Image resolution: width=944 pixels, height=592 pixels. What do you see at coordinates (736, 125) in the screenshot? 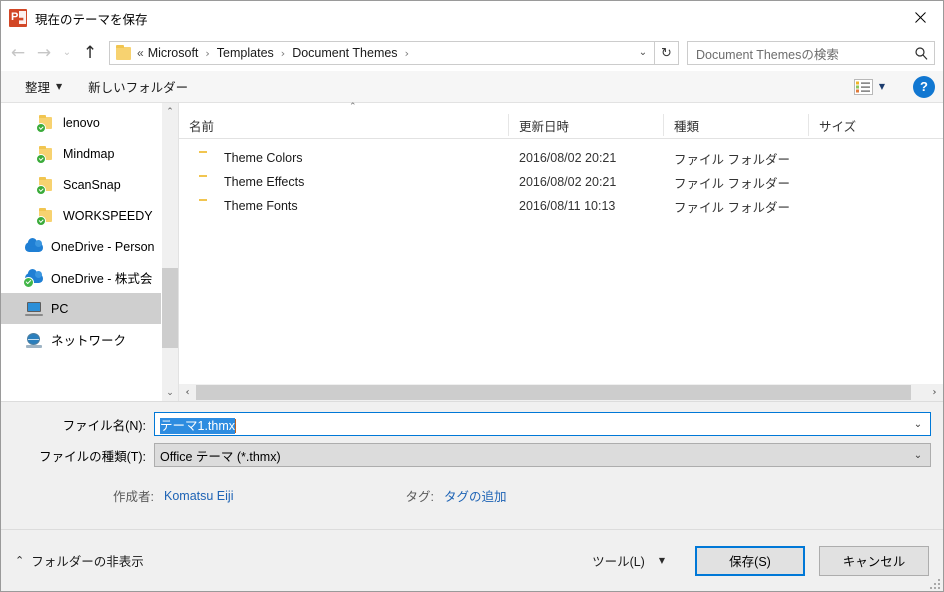
I see `column-header-type: 種類` at bounding box center [736, 125].